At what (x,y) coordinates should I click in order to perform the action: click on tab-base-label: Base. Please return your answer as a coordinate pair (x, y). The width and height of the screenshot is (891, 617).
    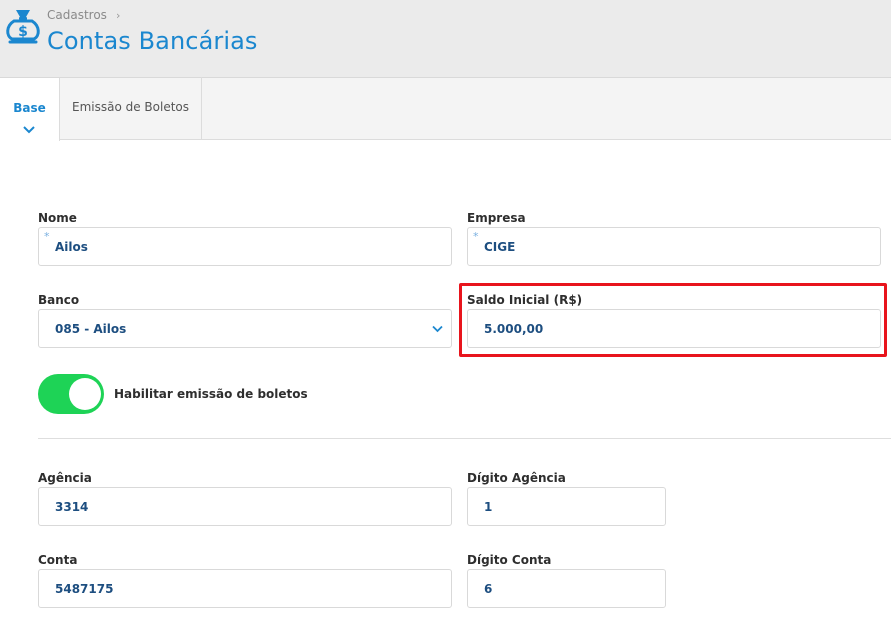
    Looking at the image, I should click on (29, 108).